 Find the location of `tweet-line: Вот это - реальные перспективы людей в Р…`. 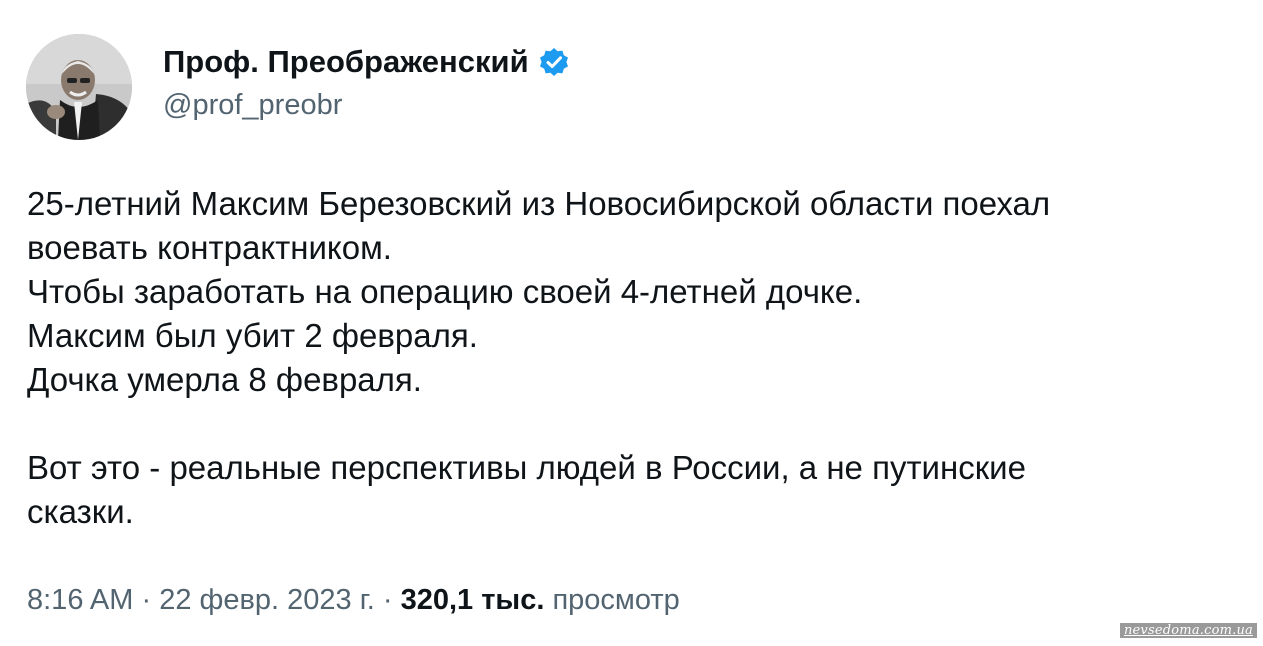

tweet-line: Вот это - реальные перспективы людей в Р… is located at coordinates (526, 467).